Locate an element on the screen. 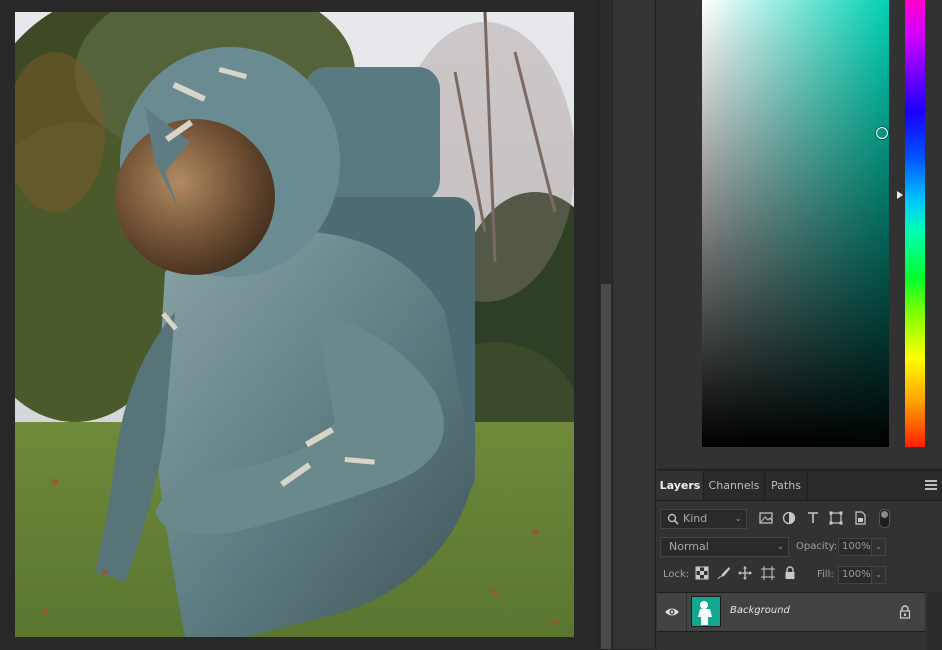  lock-transparent-pixels-icon is located at coordinates (702, 573).